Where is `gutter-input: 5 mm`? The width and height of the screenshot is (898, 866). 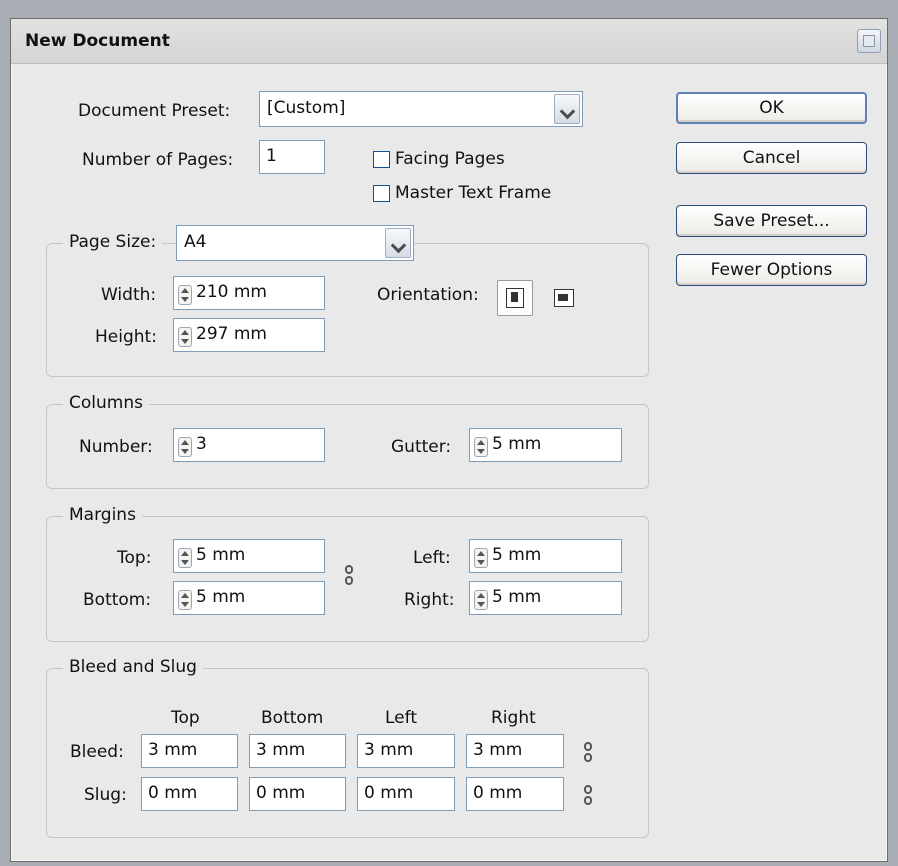 gutter-input: 5 mm is located at coordinates (545, 445).